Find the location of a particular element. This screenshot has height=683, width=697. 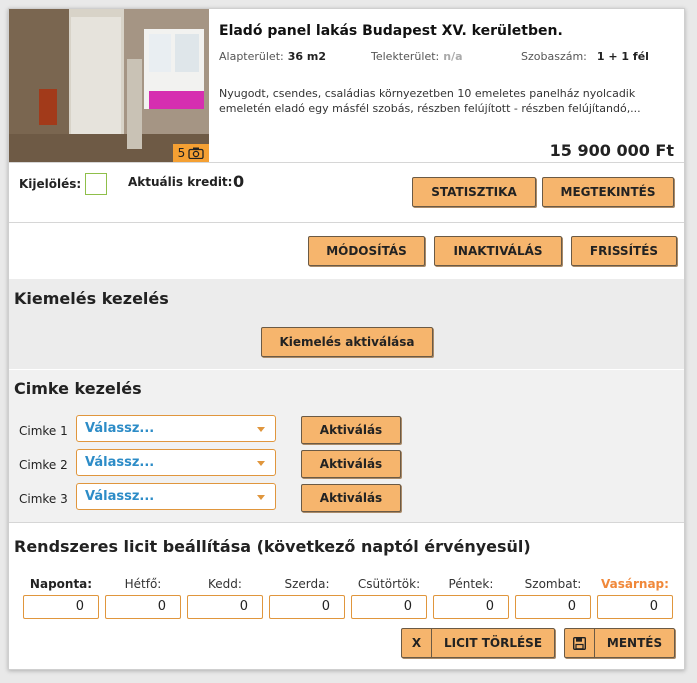

highlight-section: Kiemelés kezelés Kiemelés aktiválása is located at coordinates (346, 324).